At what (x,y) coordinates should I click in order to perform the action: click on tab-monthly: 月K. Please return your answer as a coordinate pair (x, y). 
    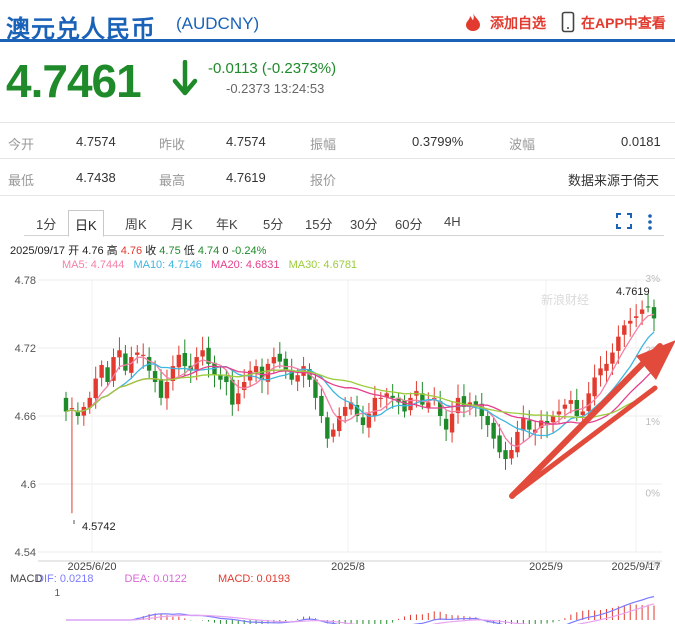
    Looking at the image, I should click on (182, 223).